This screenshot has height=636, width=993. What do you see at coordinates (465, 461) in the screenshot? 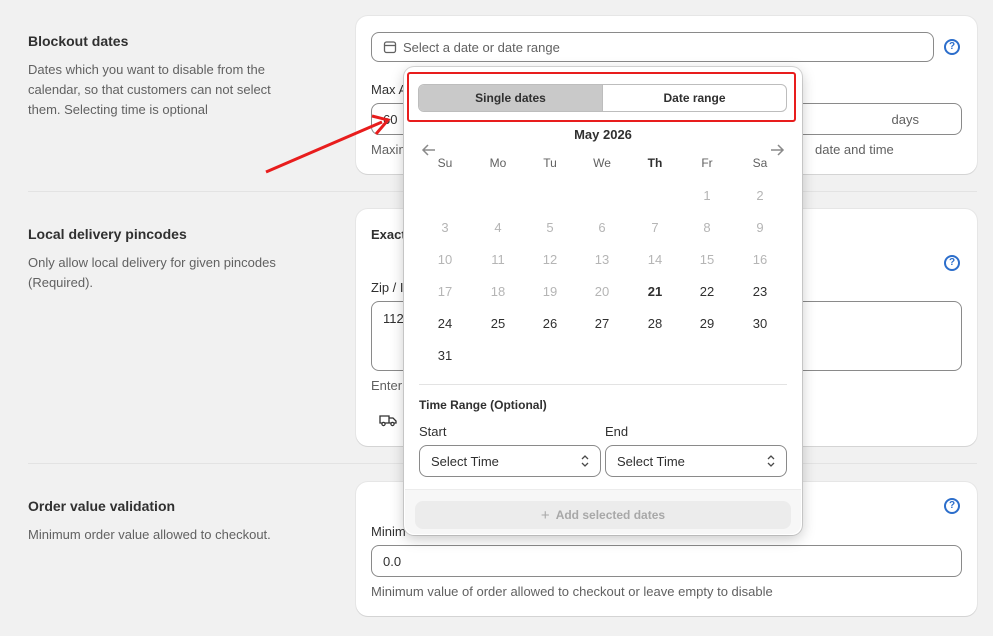
I see `start-time-value: Select Time` at bounding box center [465, 461].